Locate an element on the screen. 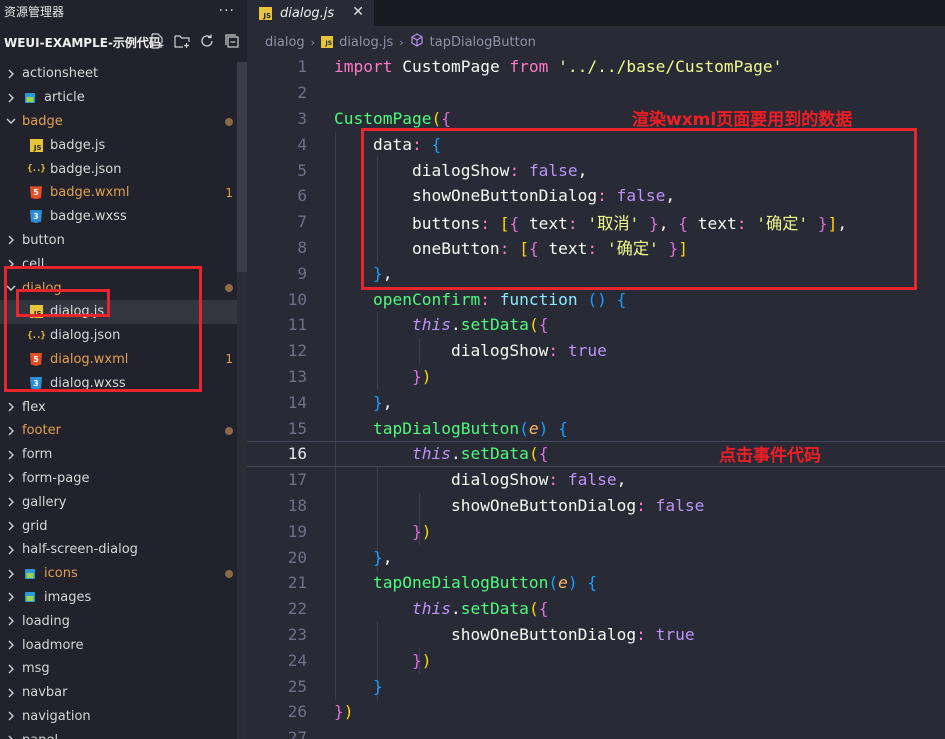  code-line: 10 openConfirm: function () { is located at coordinates (596, 299).